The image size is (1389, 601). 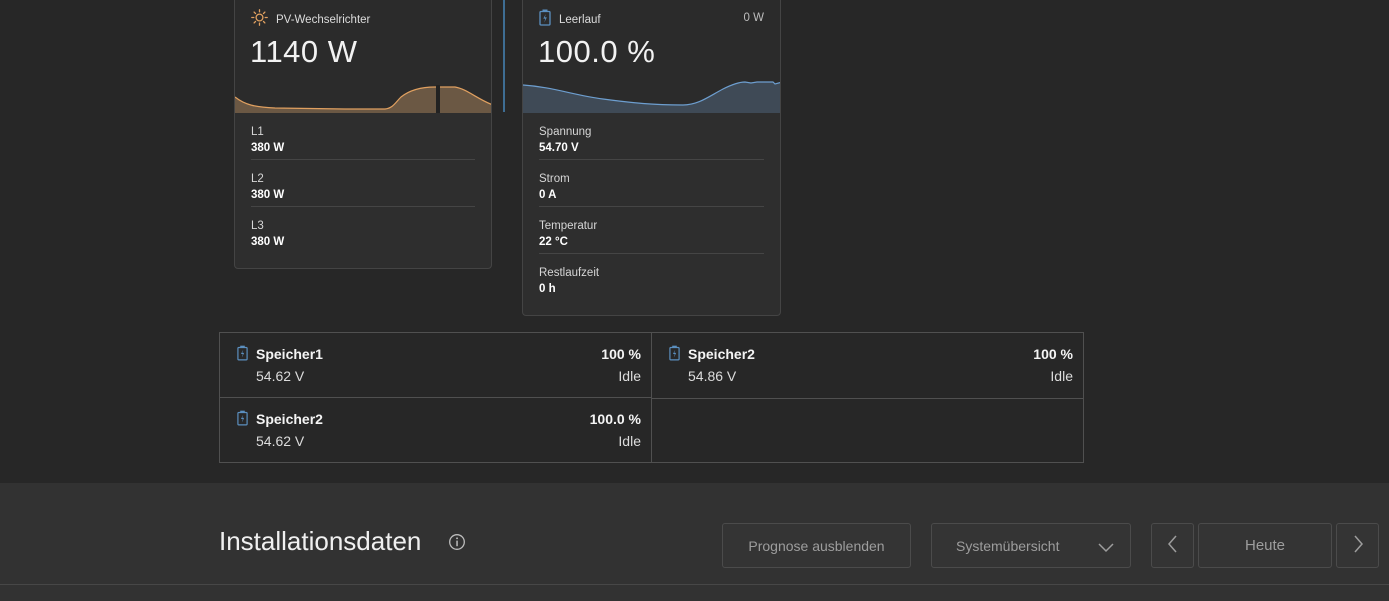 I want to click on date-button: Heute, so click(x=1265, y=545).